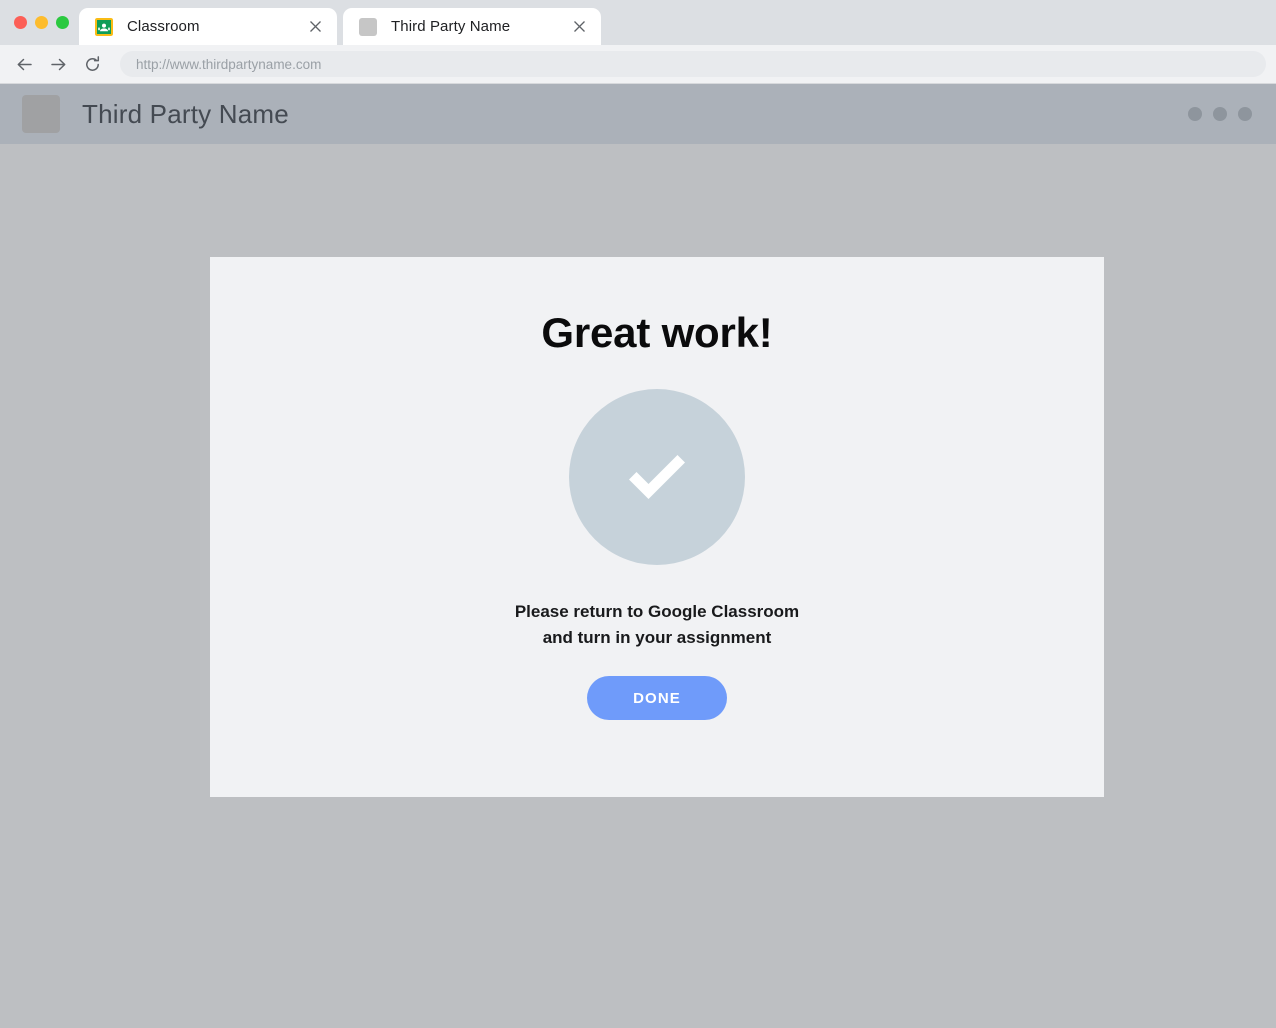 This screenshot has width=1276, height=1028. Describe the element at coordinates (92, 64) in the screenshot. I see `reload-icon` at that location.